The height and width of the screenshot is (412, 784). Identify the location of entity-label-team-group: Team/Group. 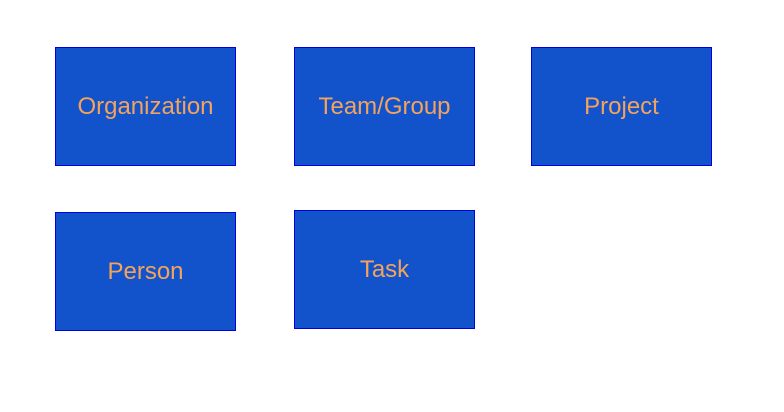
(384, 106).